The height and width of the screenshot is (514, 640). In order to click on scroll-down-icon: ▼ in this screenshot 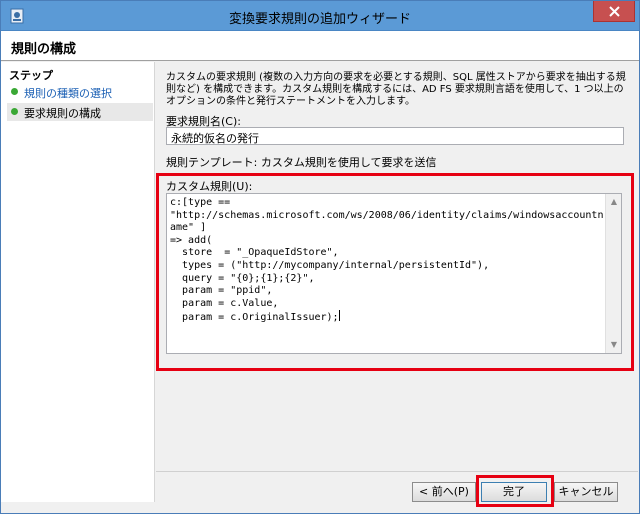, I will do `click(614, 345)`.